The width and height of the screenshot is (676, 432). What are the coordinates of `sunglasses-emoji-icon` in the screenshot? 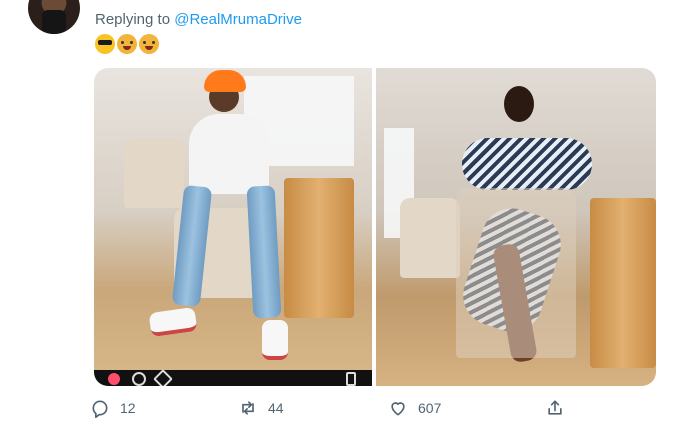 It's located at (105, 44).